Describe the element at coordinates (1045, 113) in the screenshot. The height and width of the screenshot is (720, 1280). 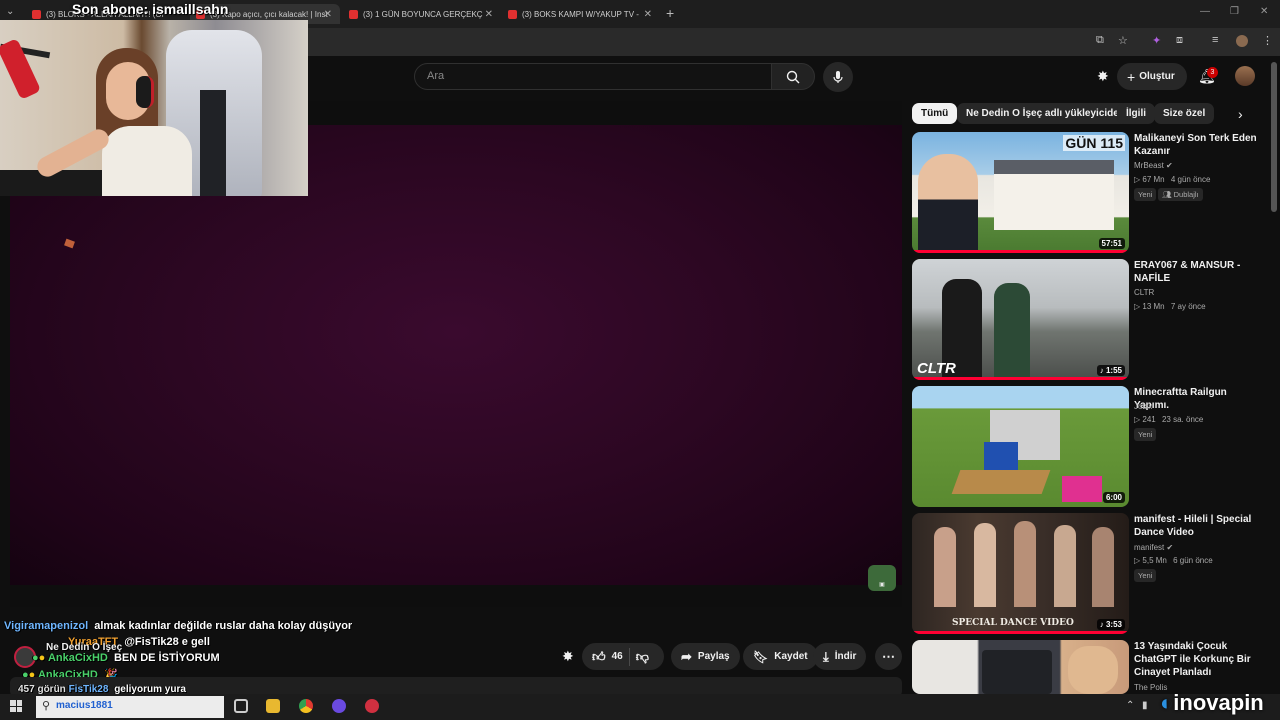
I see `chip-from-uploader: Ne Dedin O İşeç adlı yükleyiciden` at that location.